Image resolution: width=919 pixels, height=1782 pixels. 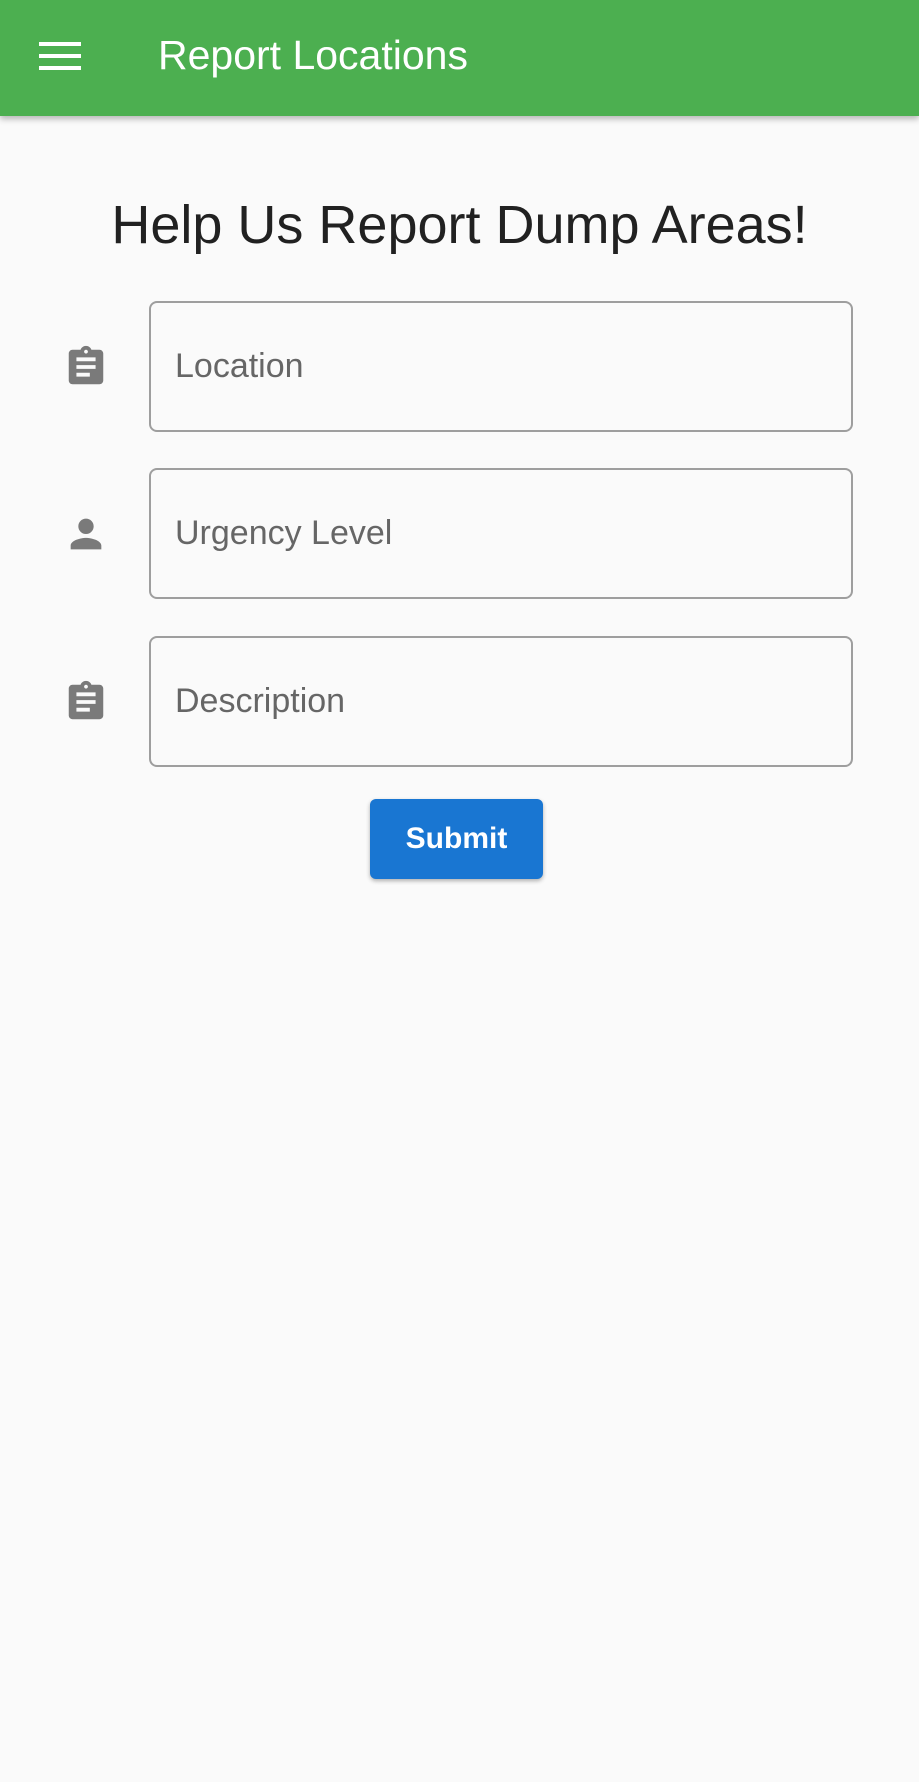 I want to click on urgency-field-row, so click(x=459, y=533).